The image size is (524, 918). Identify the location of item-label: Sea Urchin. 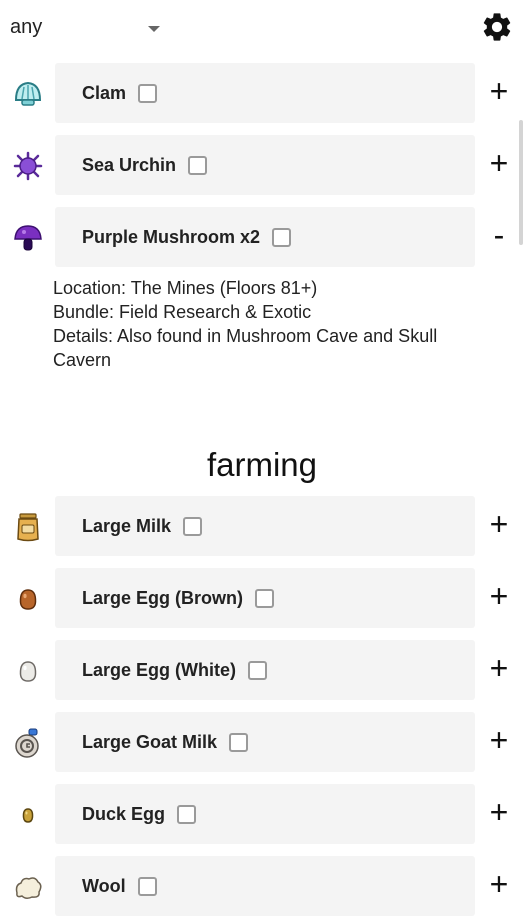
(129, 165).